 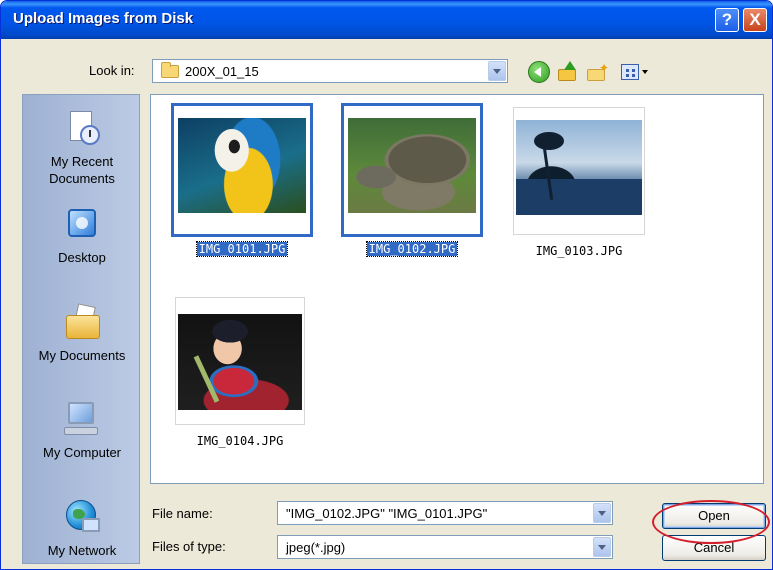 I want to click on file-name-label: IMG_0103.JPG, so click(x=579, y=251).